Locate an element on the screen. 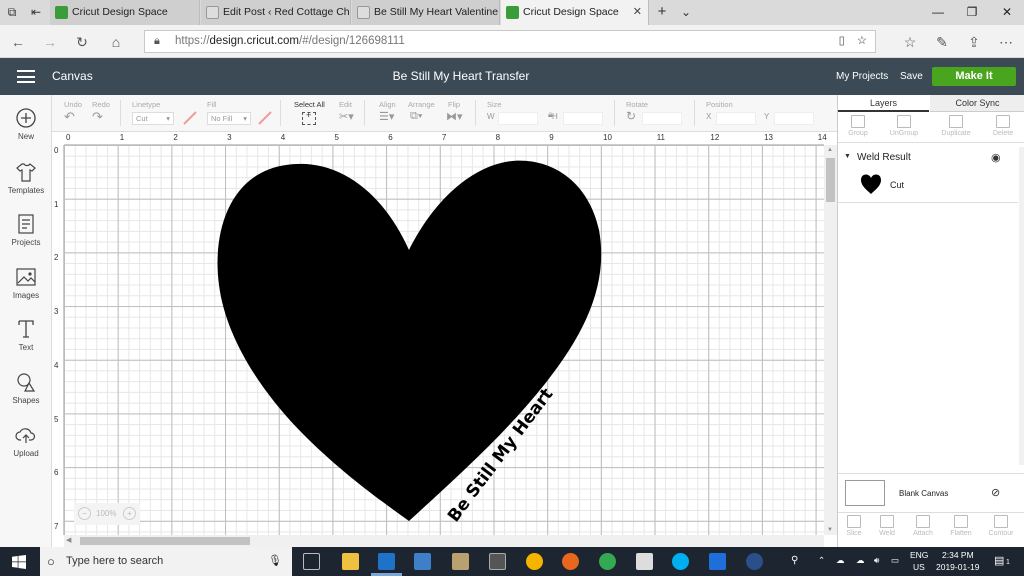 The image size is (1024, 576). favorite-star-icon: ☆ is located at coordinates (862, 41).